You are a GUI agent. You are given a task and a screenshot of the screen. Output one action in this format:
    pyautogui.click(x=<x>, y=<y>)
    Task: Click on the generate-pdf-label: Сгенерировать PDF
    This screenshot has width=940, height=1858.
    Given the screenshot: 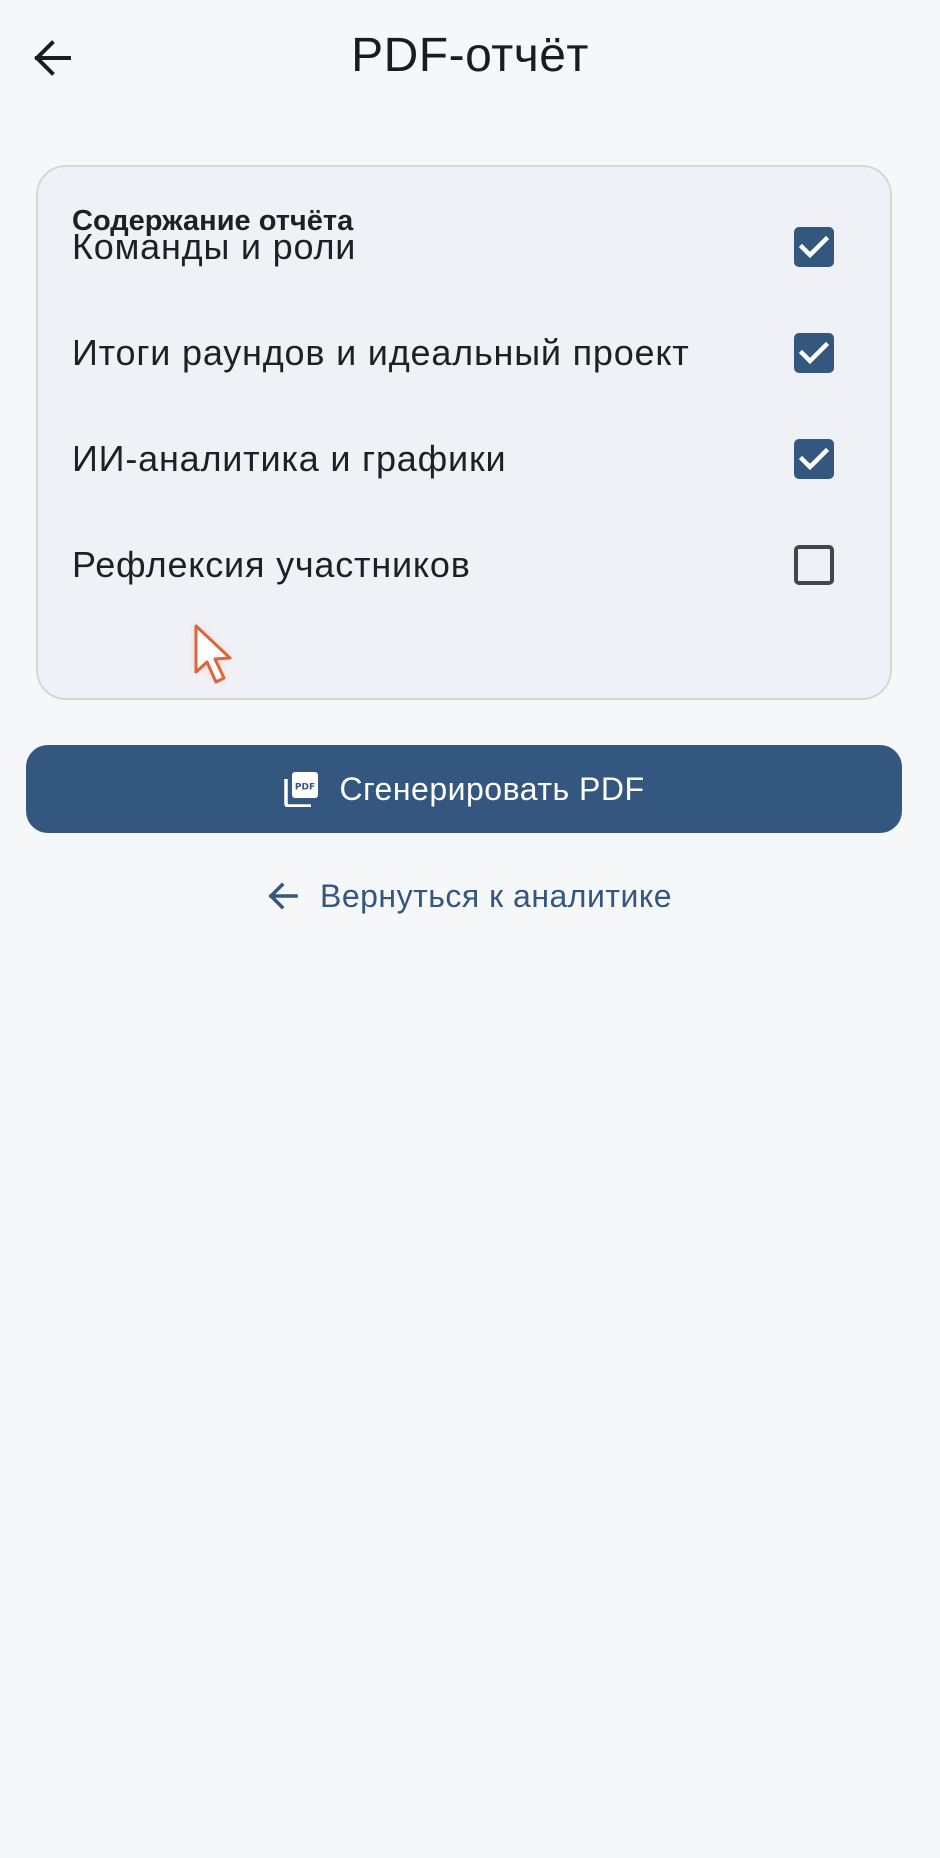 What is the action you would take?
    pyautogui.click(x=492, y=788)
    